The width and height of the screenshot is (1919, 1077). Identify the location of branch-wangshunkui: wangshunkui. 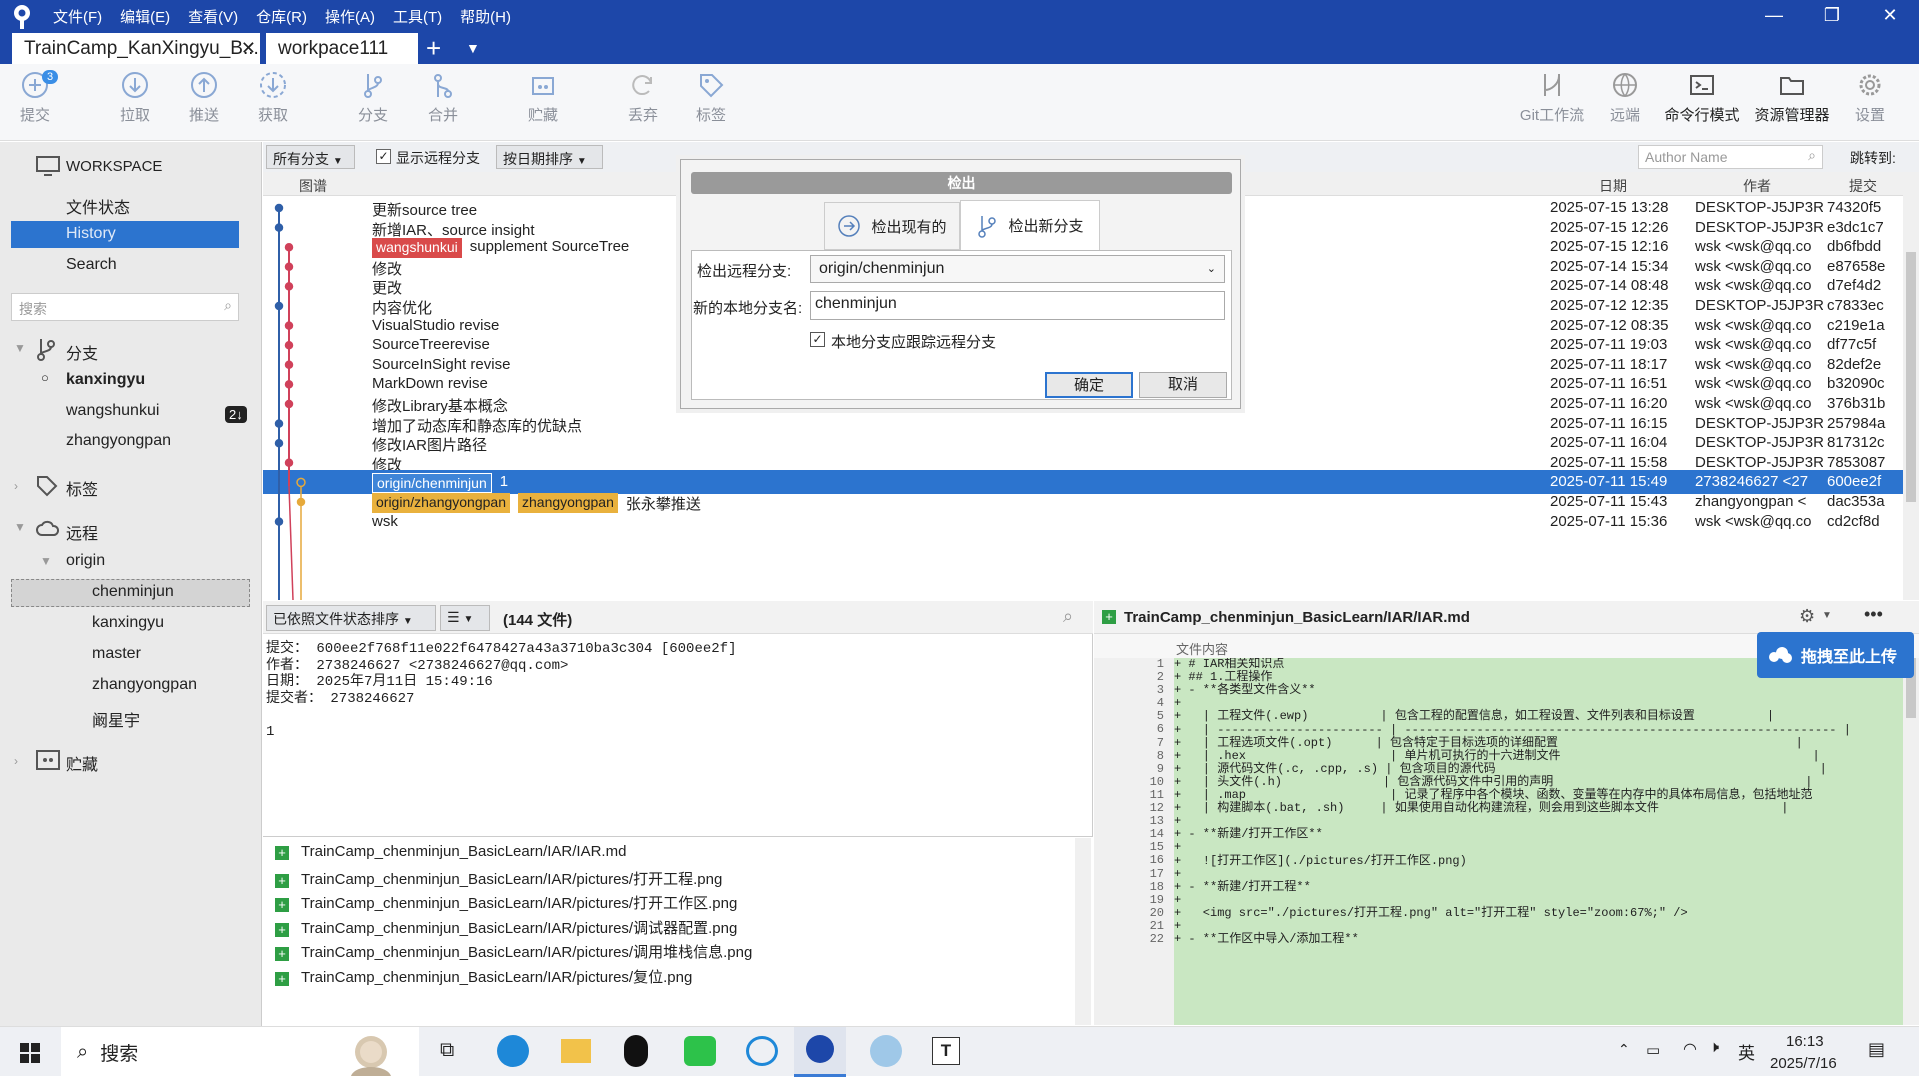
(112, 411).